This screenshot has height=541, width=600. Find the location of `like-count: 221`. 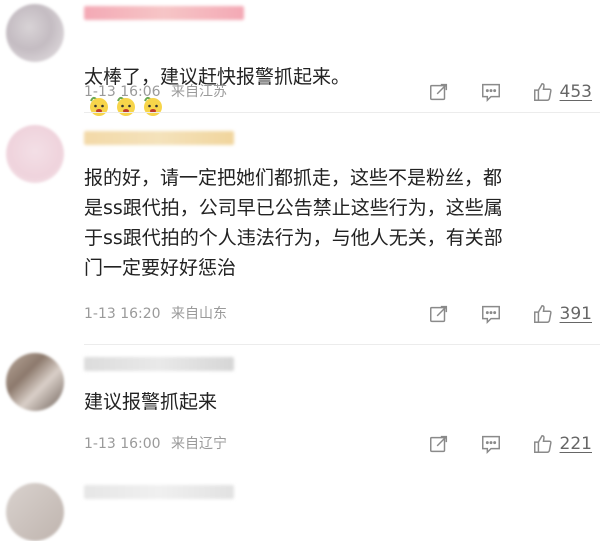

like-count: 221 is located at coordinates (576, 444).